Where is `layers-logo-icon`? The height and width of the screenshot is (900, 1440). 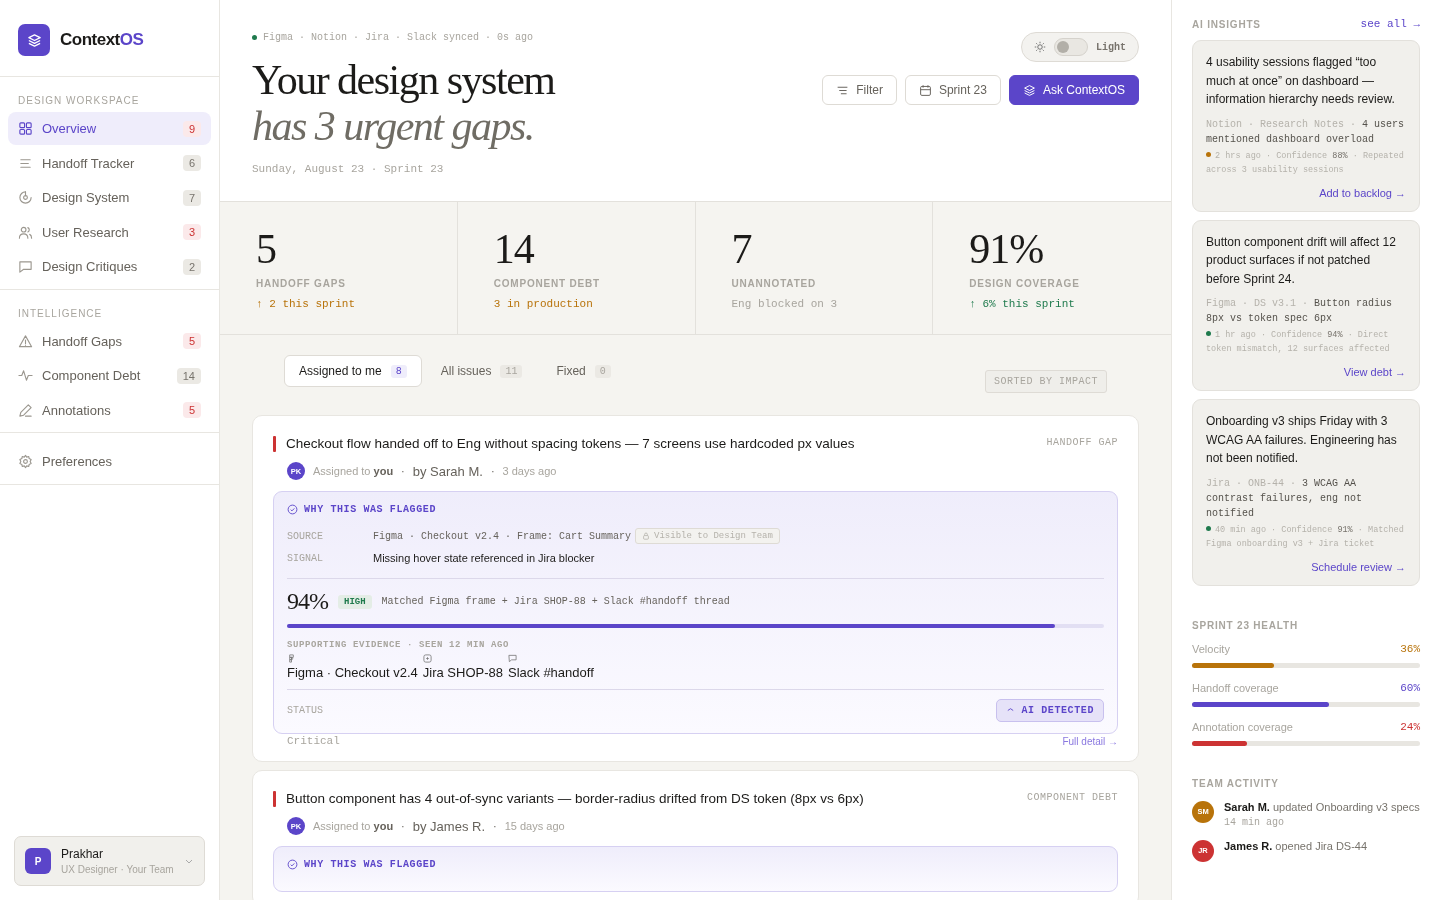 layers-logo-icon is located at coordinates (34, 40).